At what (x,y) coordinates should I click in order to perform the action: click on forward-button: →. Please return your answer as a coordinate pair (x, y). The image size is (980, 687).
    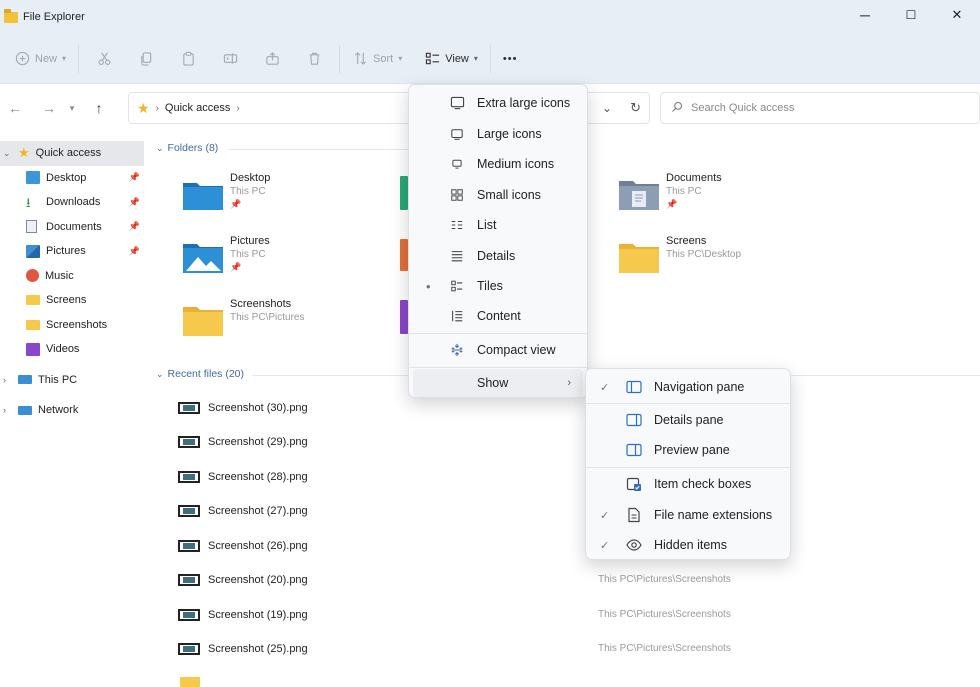
    Looking at the image, I should click on (49, 108).